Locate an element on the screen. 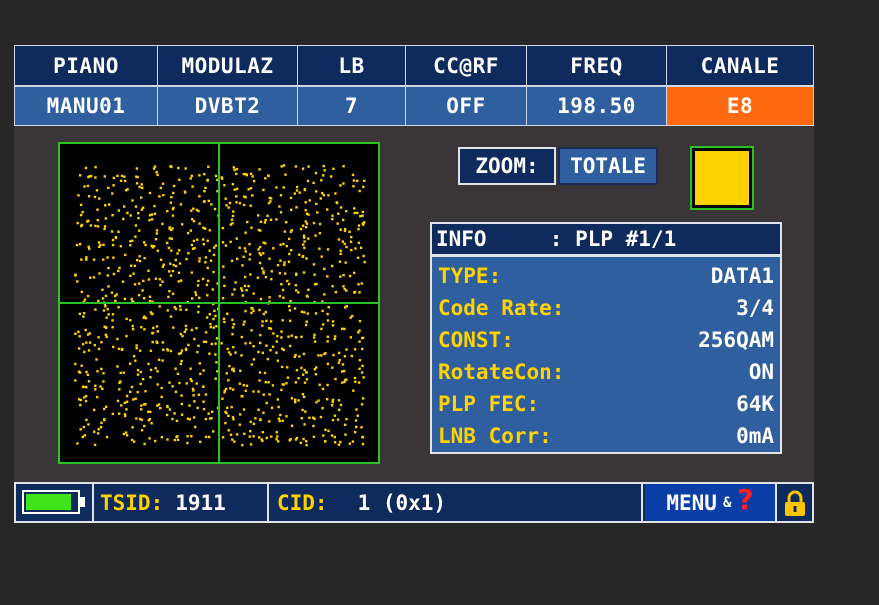 The image size is (879, 605). battery-level is located at coordinates (48, 502).